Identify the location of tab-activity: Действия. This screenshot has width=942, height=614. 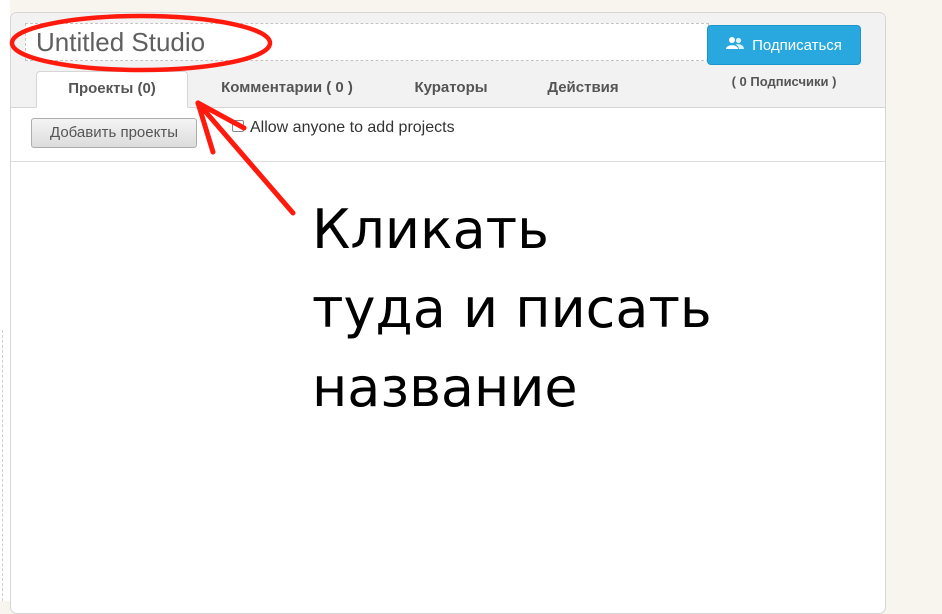
(583, 89).